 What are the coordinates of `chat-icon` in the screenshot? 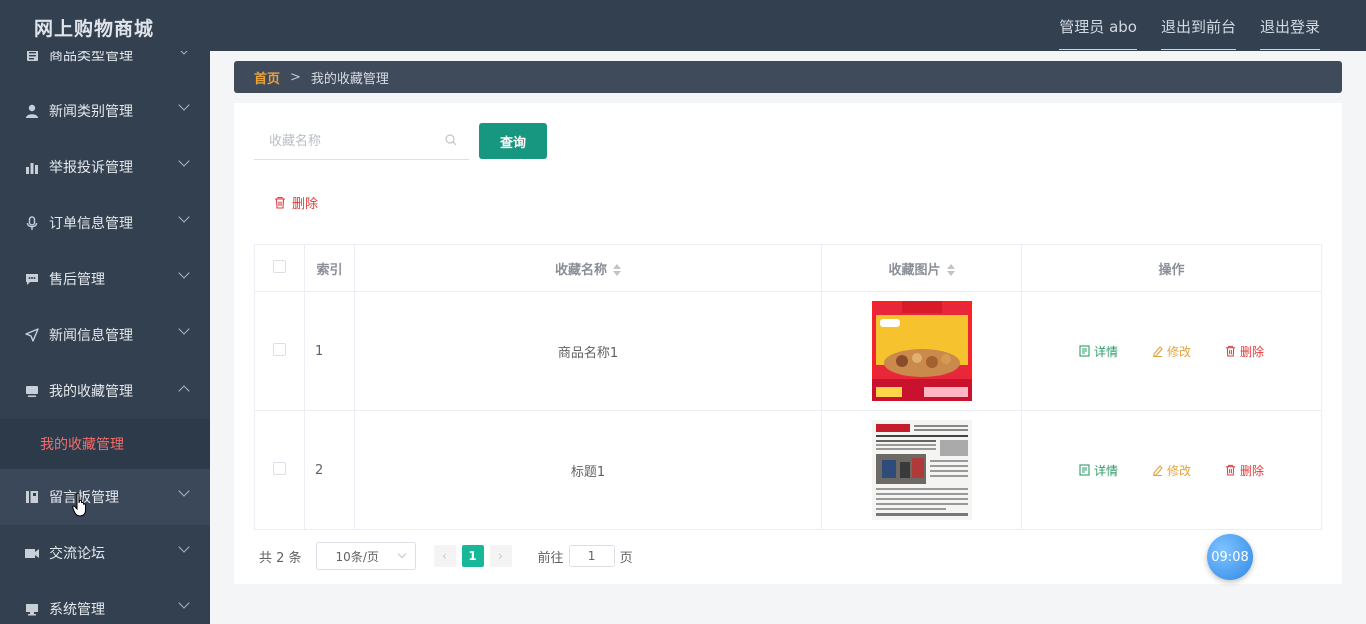 It's located at (32, 279).